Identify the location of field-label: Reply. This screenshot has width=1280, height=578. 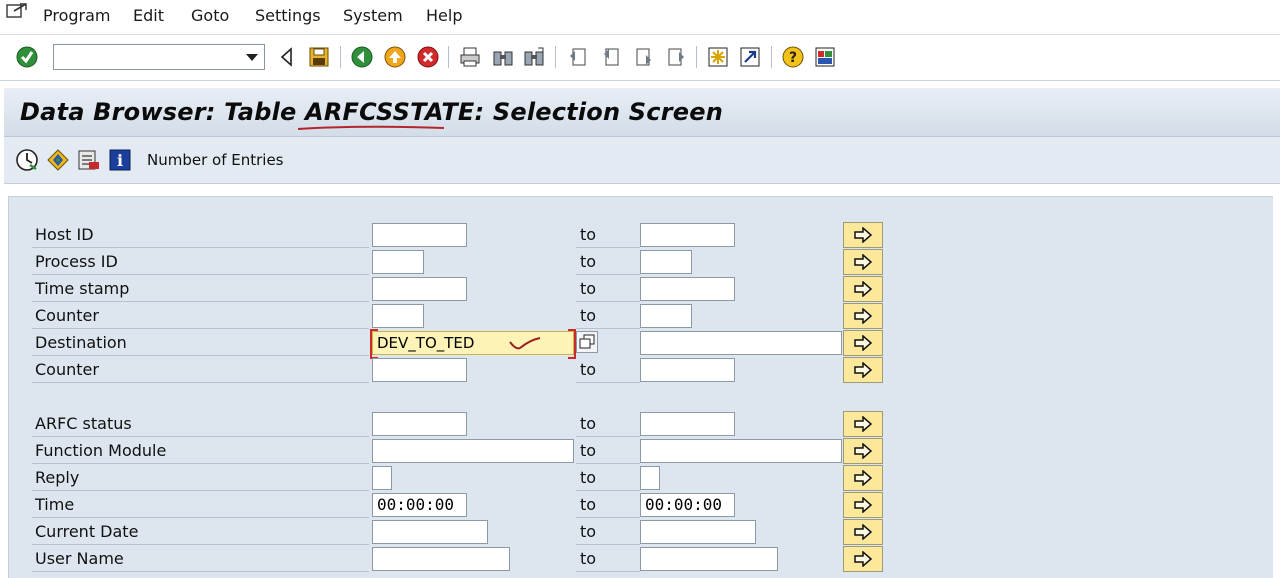
(200, 478).